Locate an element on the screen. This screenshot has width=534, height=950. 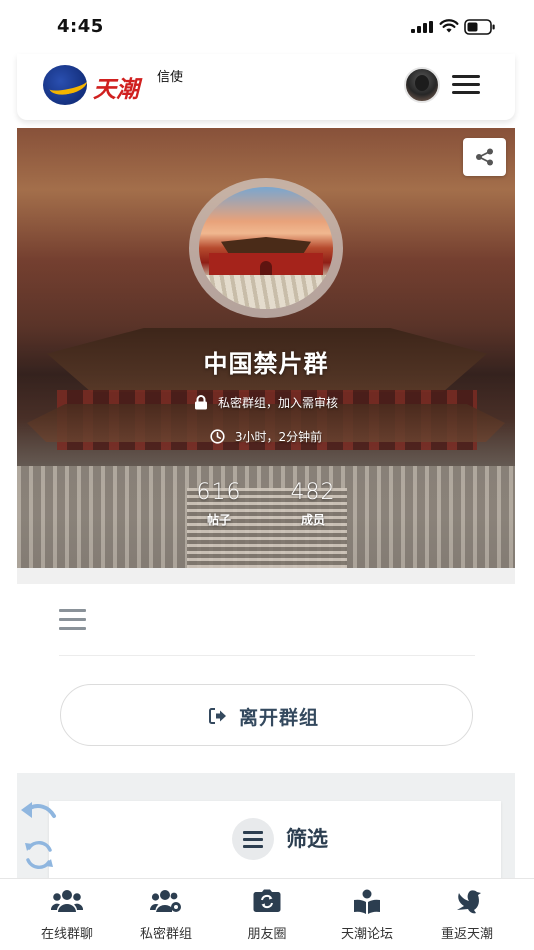
group-privacy: 私密群组，加入需审核 is located at coordinates (266, 402).